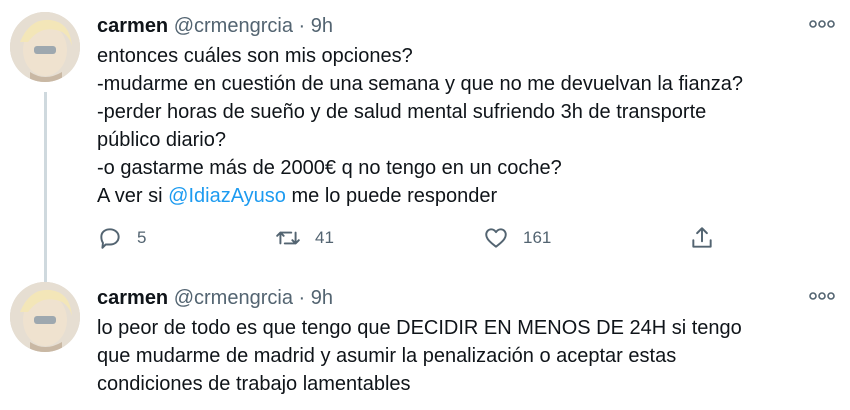 The height and width of the screenshot is (410, 850). Describe the element at coordinates (255, 56) in the screenshot. I see `text-line: entonces cuáles son mis opciones?` at that location.